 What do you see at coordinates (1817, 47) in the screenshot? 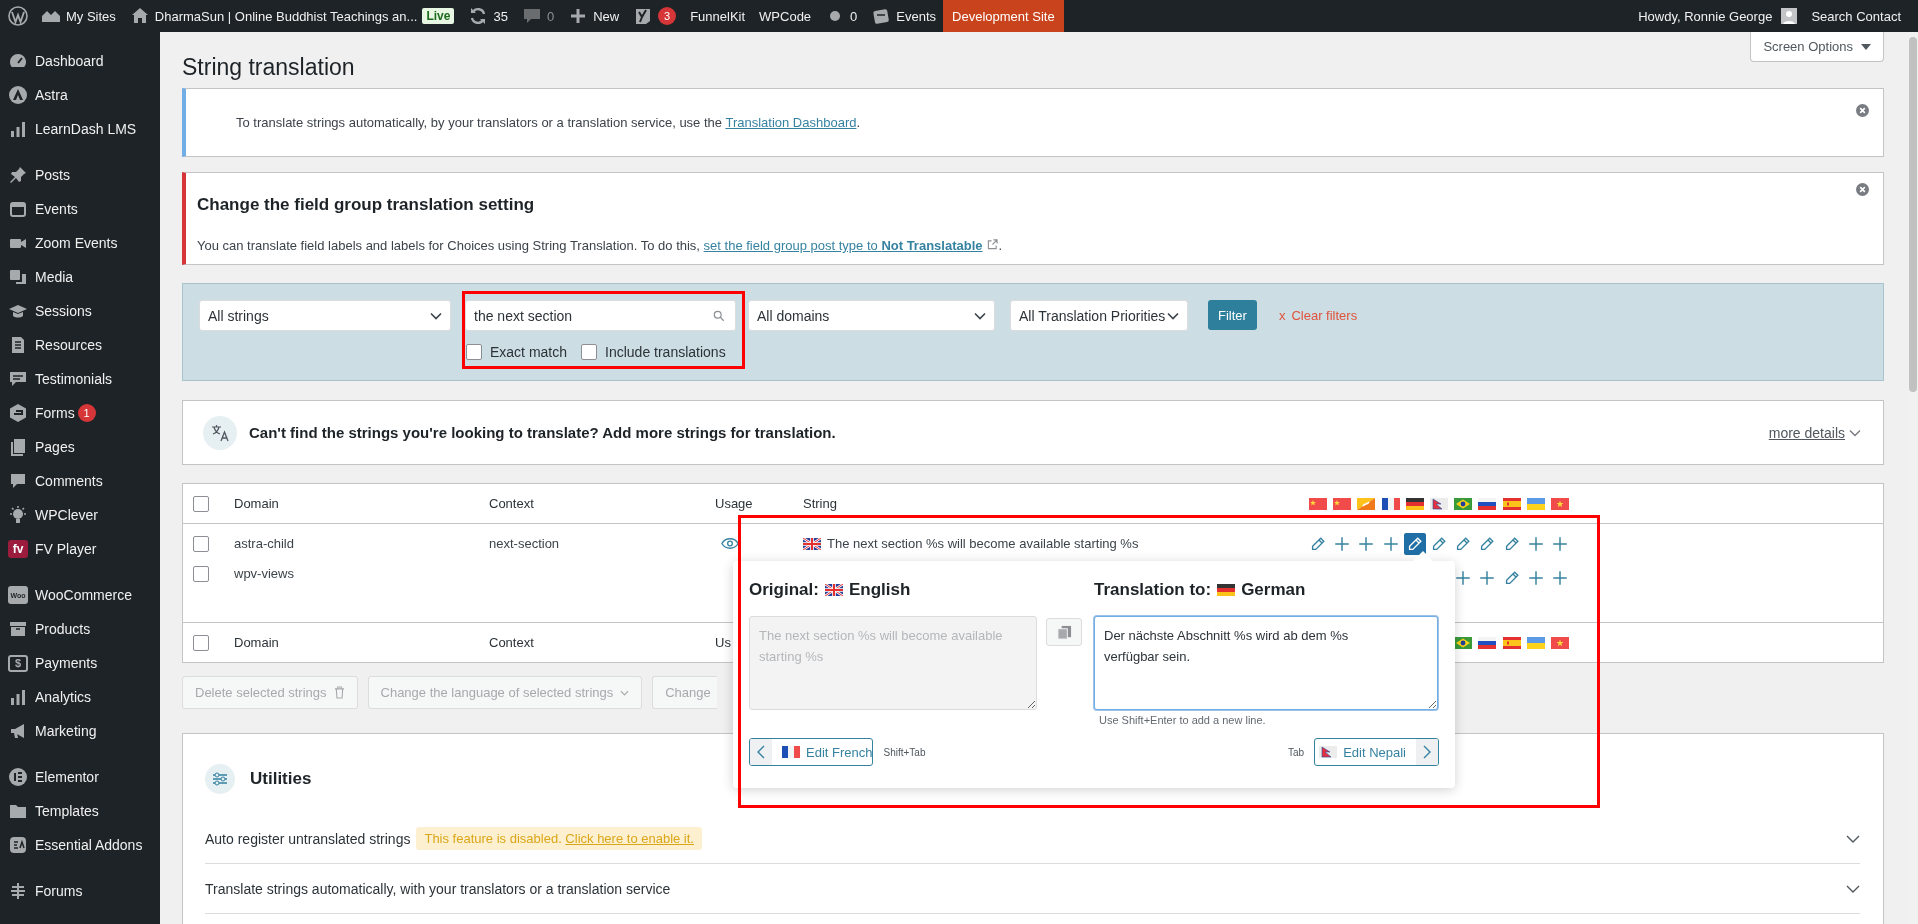
I see `screen-options-button: Screen Options` at bounding box center [1817, 47].